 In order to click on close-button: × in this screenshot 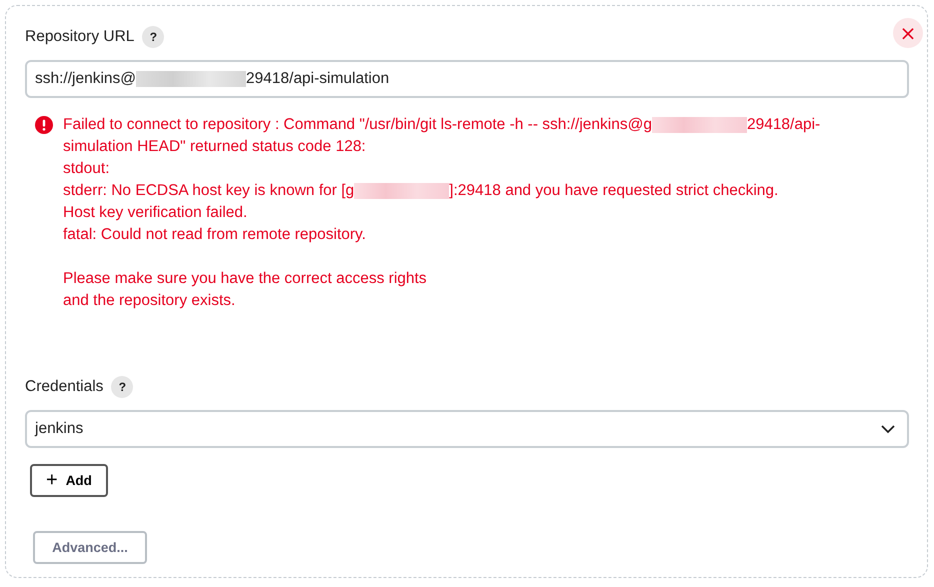, I will do `click(908, 33)`.